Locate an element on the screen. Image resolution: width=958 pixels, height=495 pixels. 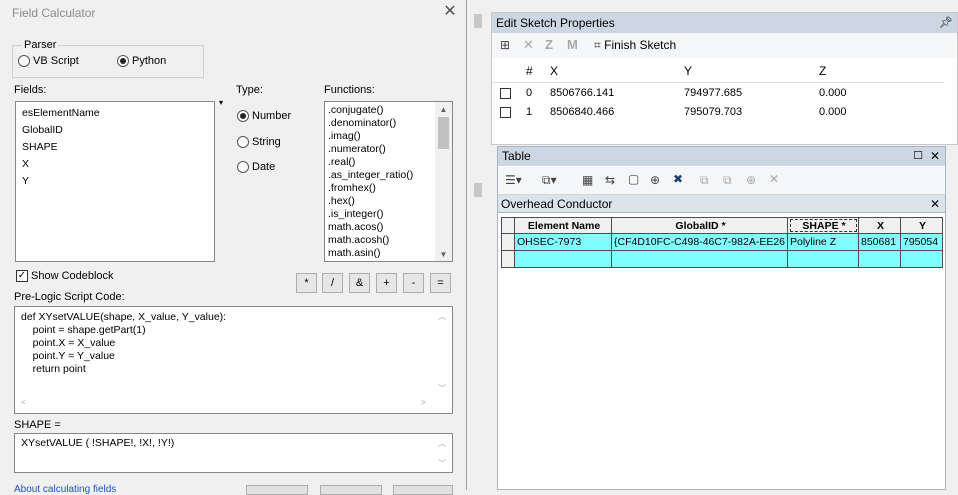
sketch-row: 0 8506766.141 794977.685 0.000 is located at coordinates (718, 94).